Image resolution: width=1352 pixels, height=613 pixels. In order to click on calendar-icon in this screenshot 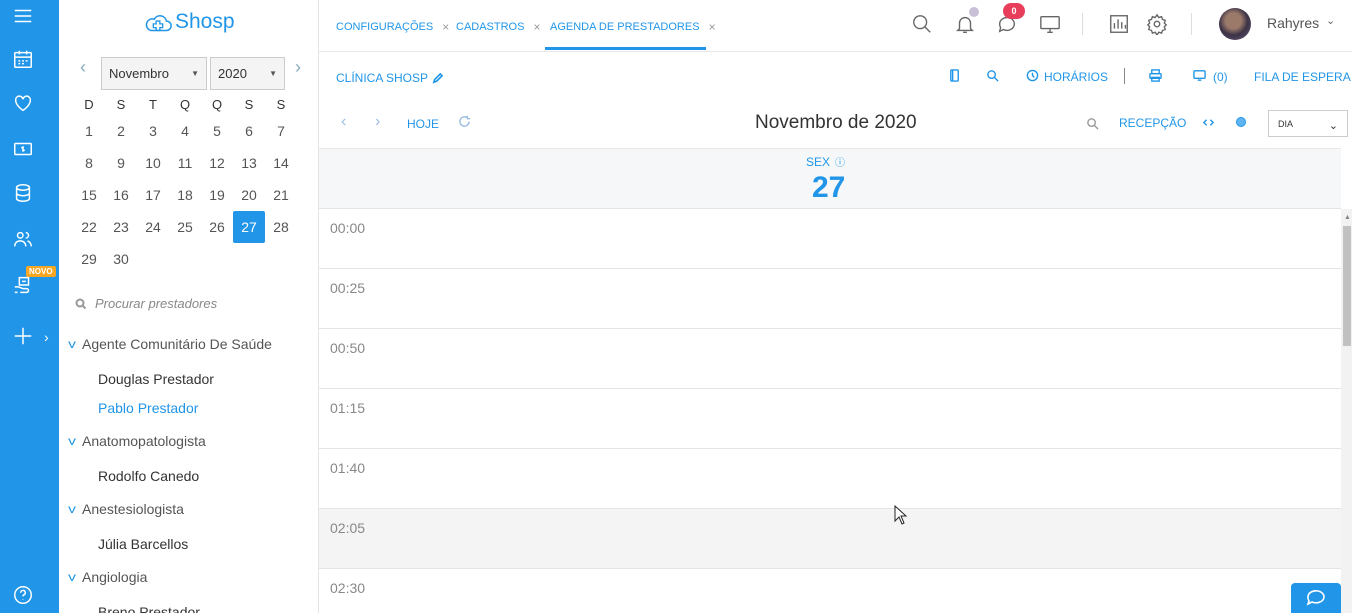, I will do `click(23, 59)`.